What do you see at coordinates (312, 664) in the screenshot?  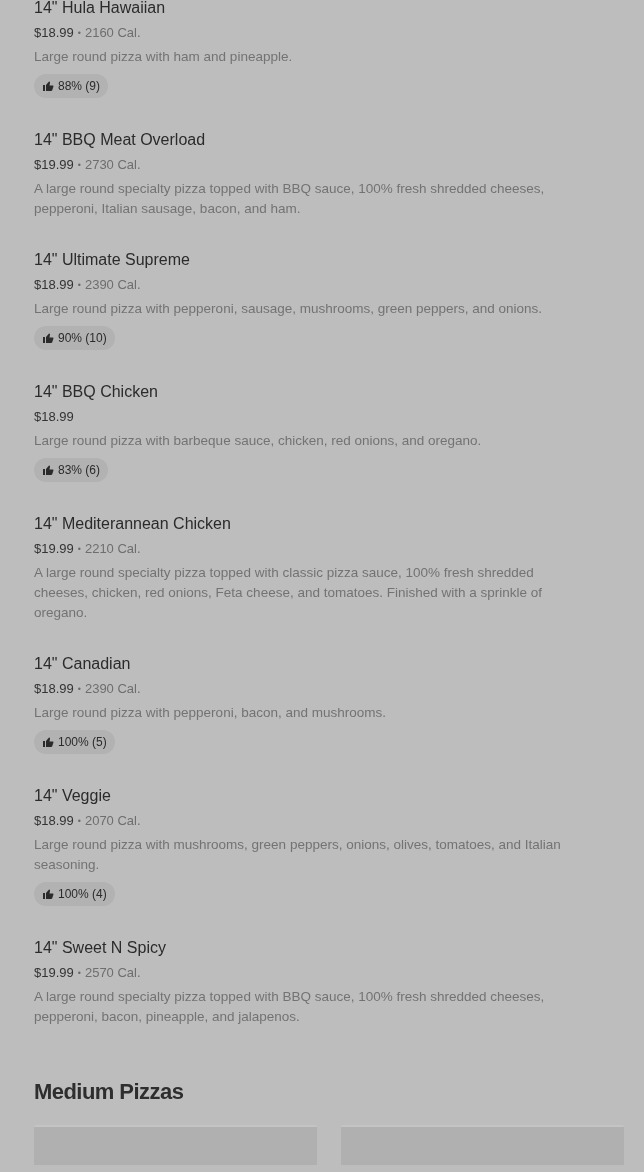 I see `item-title: 14" Canadian` at bounding box center [312, 664].